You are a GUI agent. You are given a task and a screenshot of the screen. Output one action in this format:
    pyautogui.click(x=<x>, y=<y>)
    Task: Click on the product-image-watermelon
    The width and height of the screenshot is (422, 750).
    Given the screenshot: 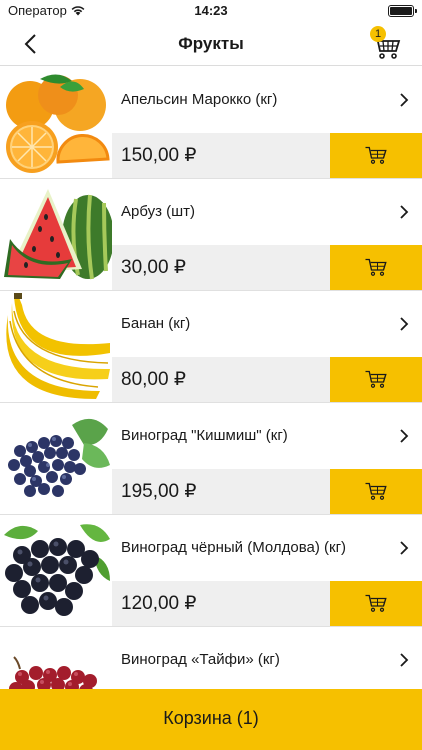 What is the action you would take?
    pyautogui.click(x=56, y=234)
    